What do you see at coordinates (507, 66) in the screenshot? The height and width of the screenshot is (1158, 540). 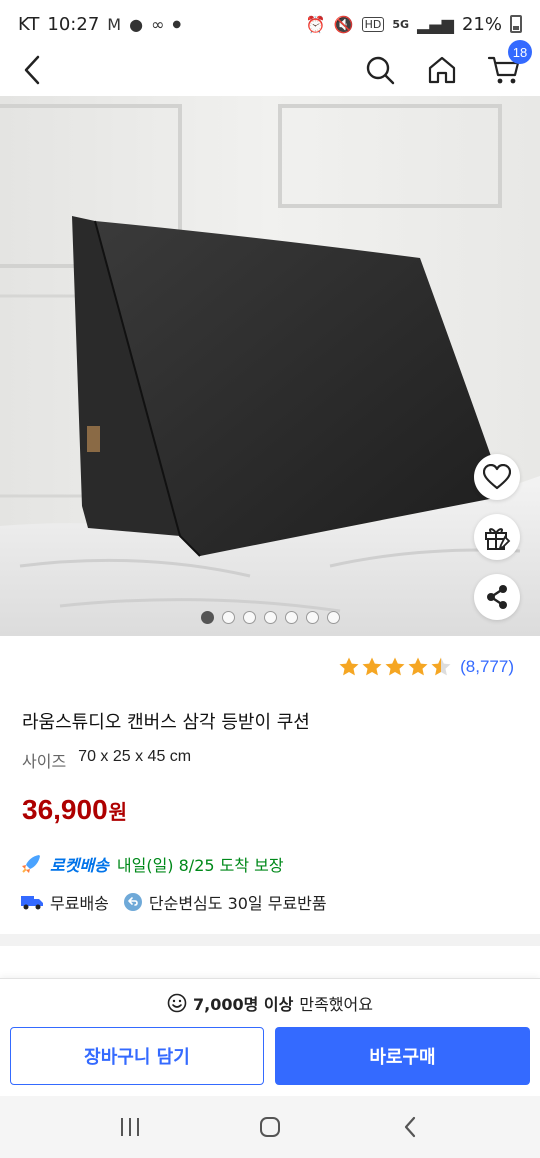 I see `cart-button: 18` at bounding box center [507, 66].